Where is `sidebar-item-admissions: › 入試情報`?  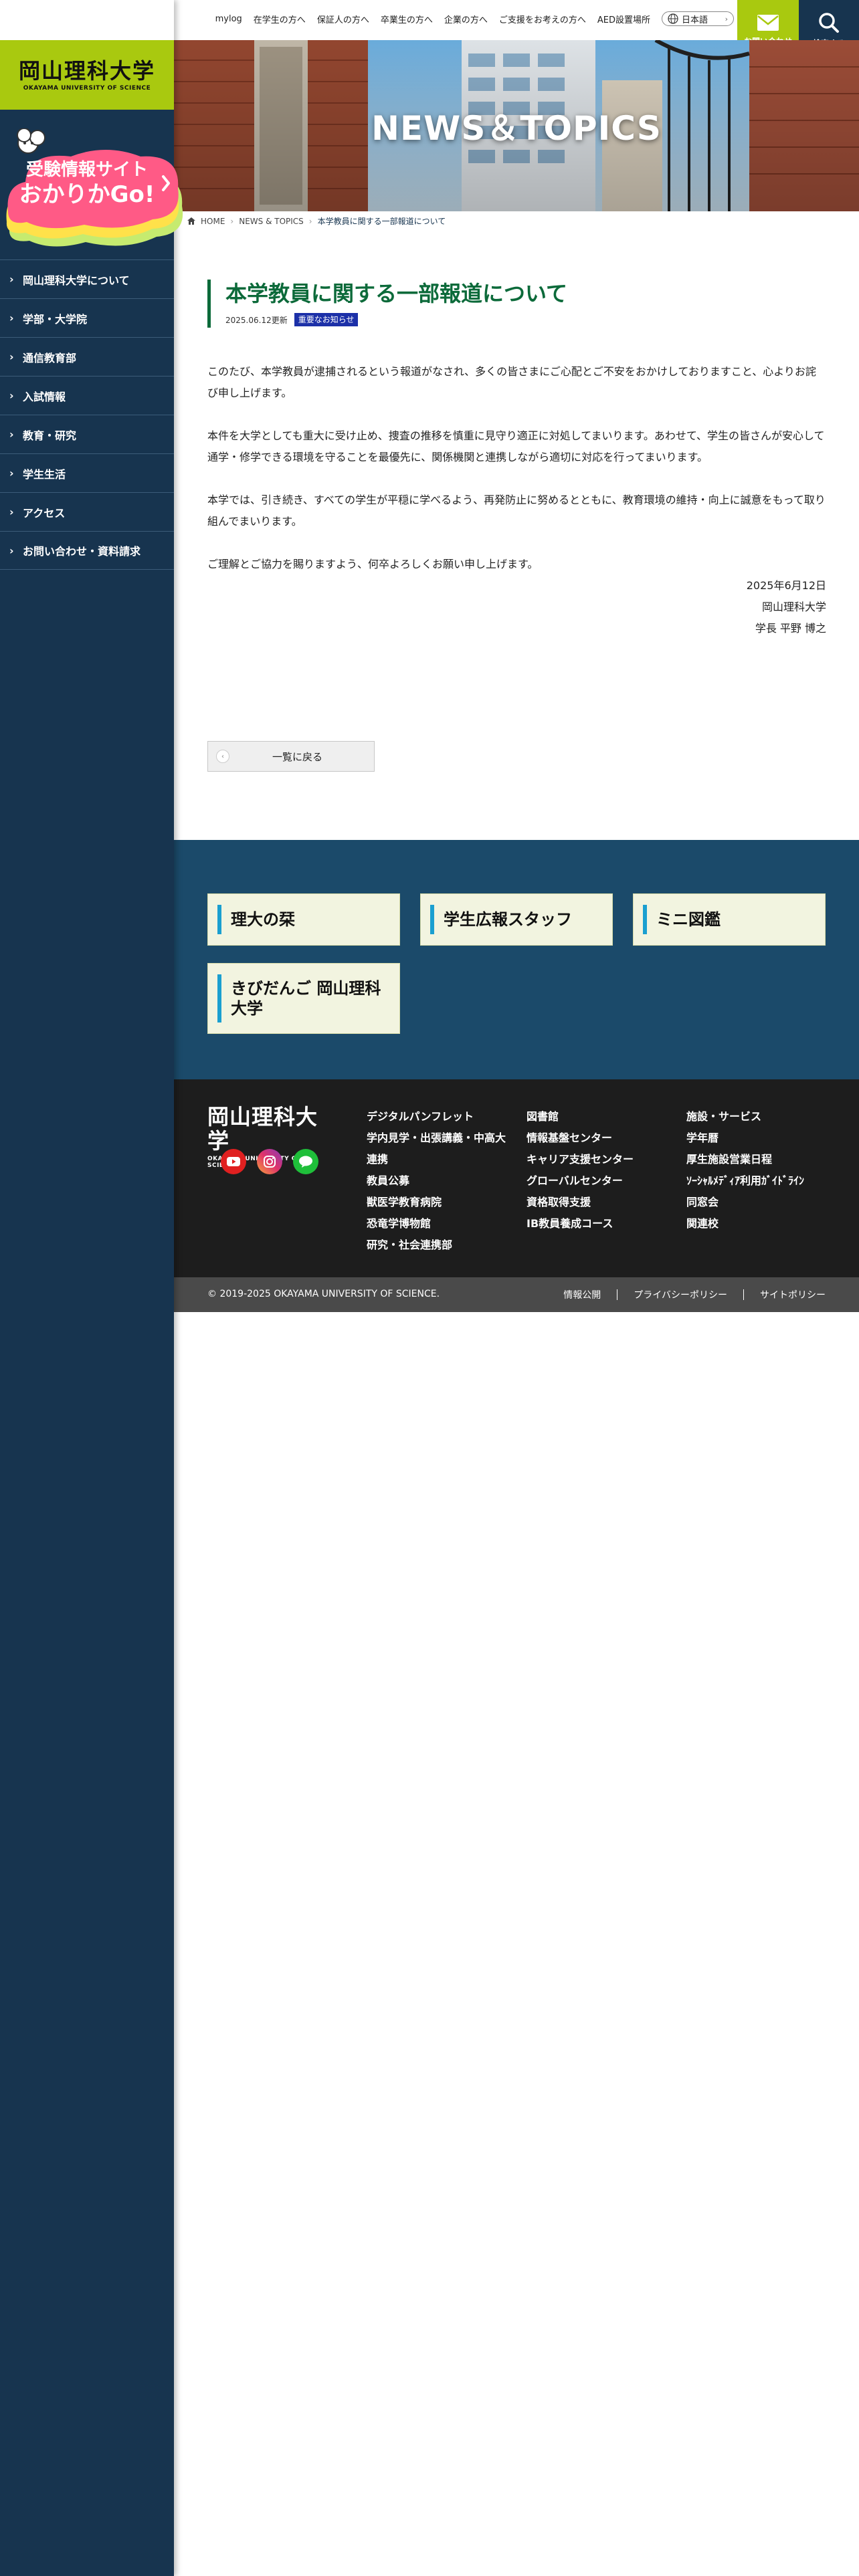 sidebar-item-admissions: › 入試情報 is located at coordinates (87, 396).